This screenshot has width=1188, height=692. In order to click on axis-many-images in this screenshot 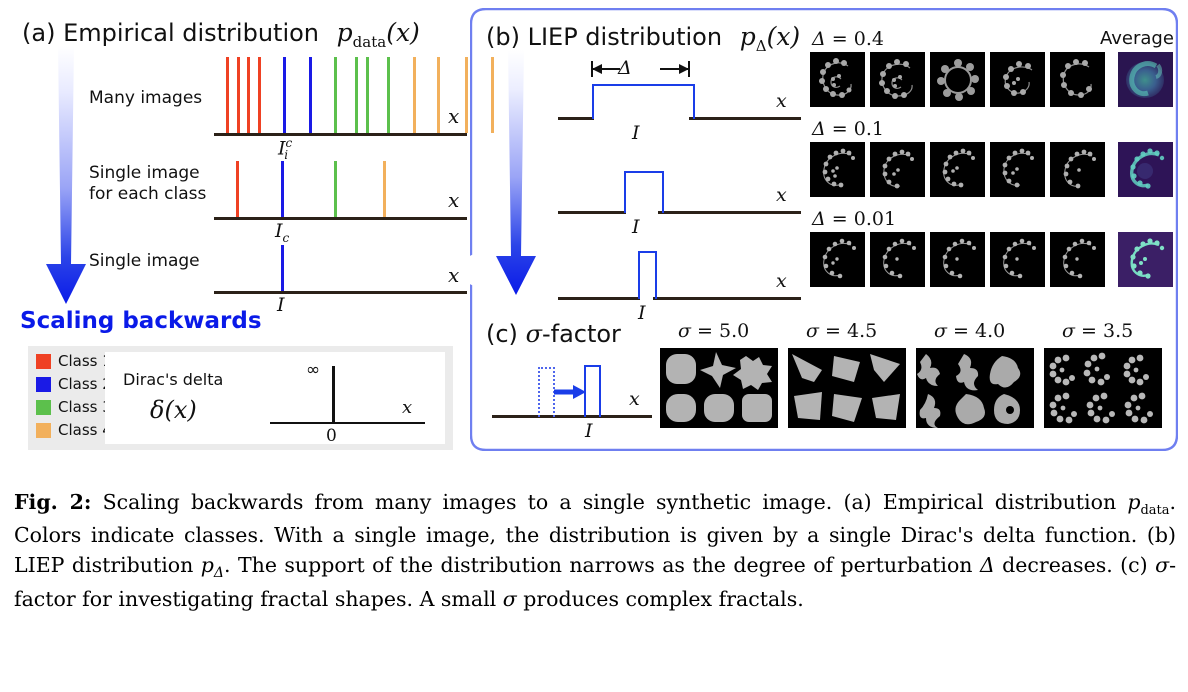, I will do `click(354, 95)`.